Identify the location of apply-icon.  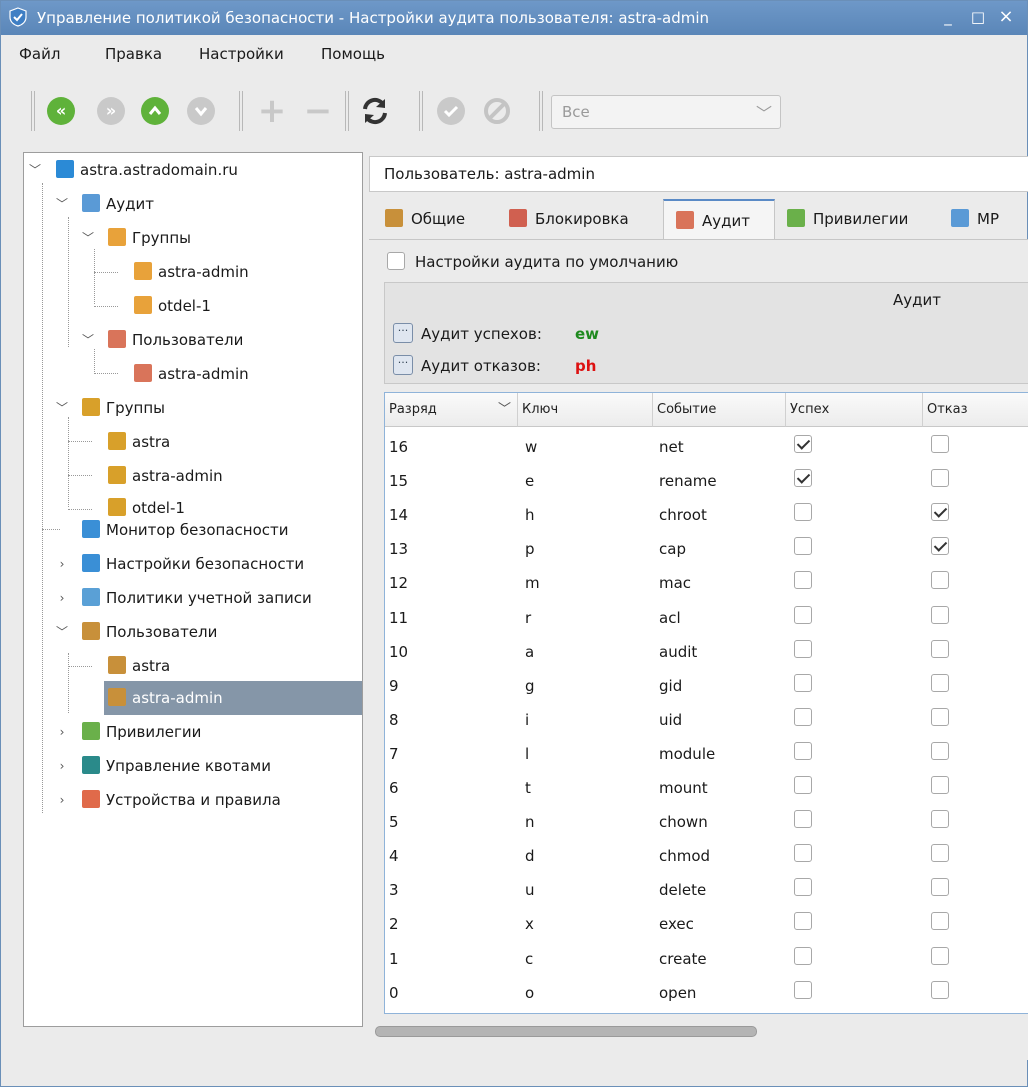
(451, 111).